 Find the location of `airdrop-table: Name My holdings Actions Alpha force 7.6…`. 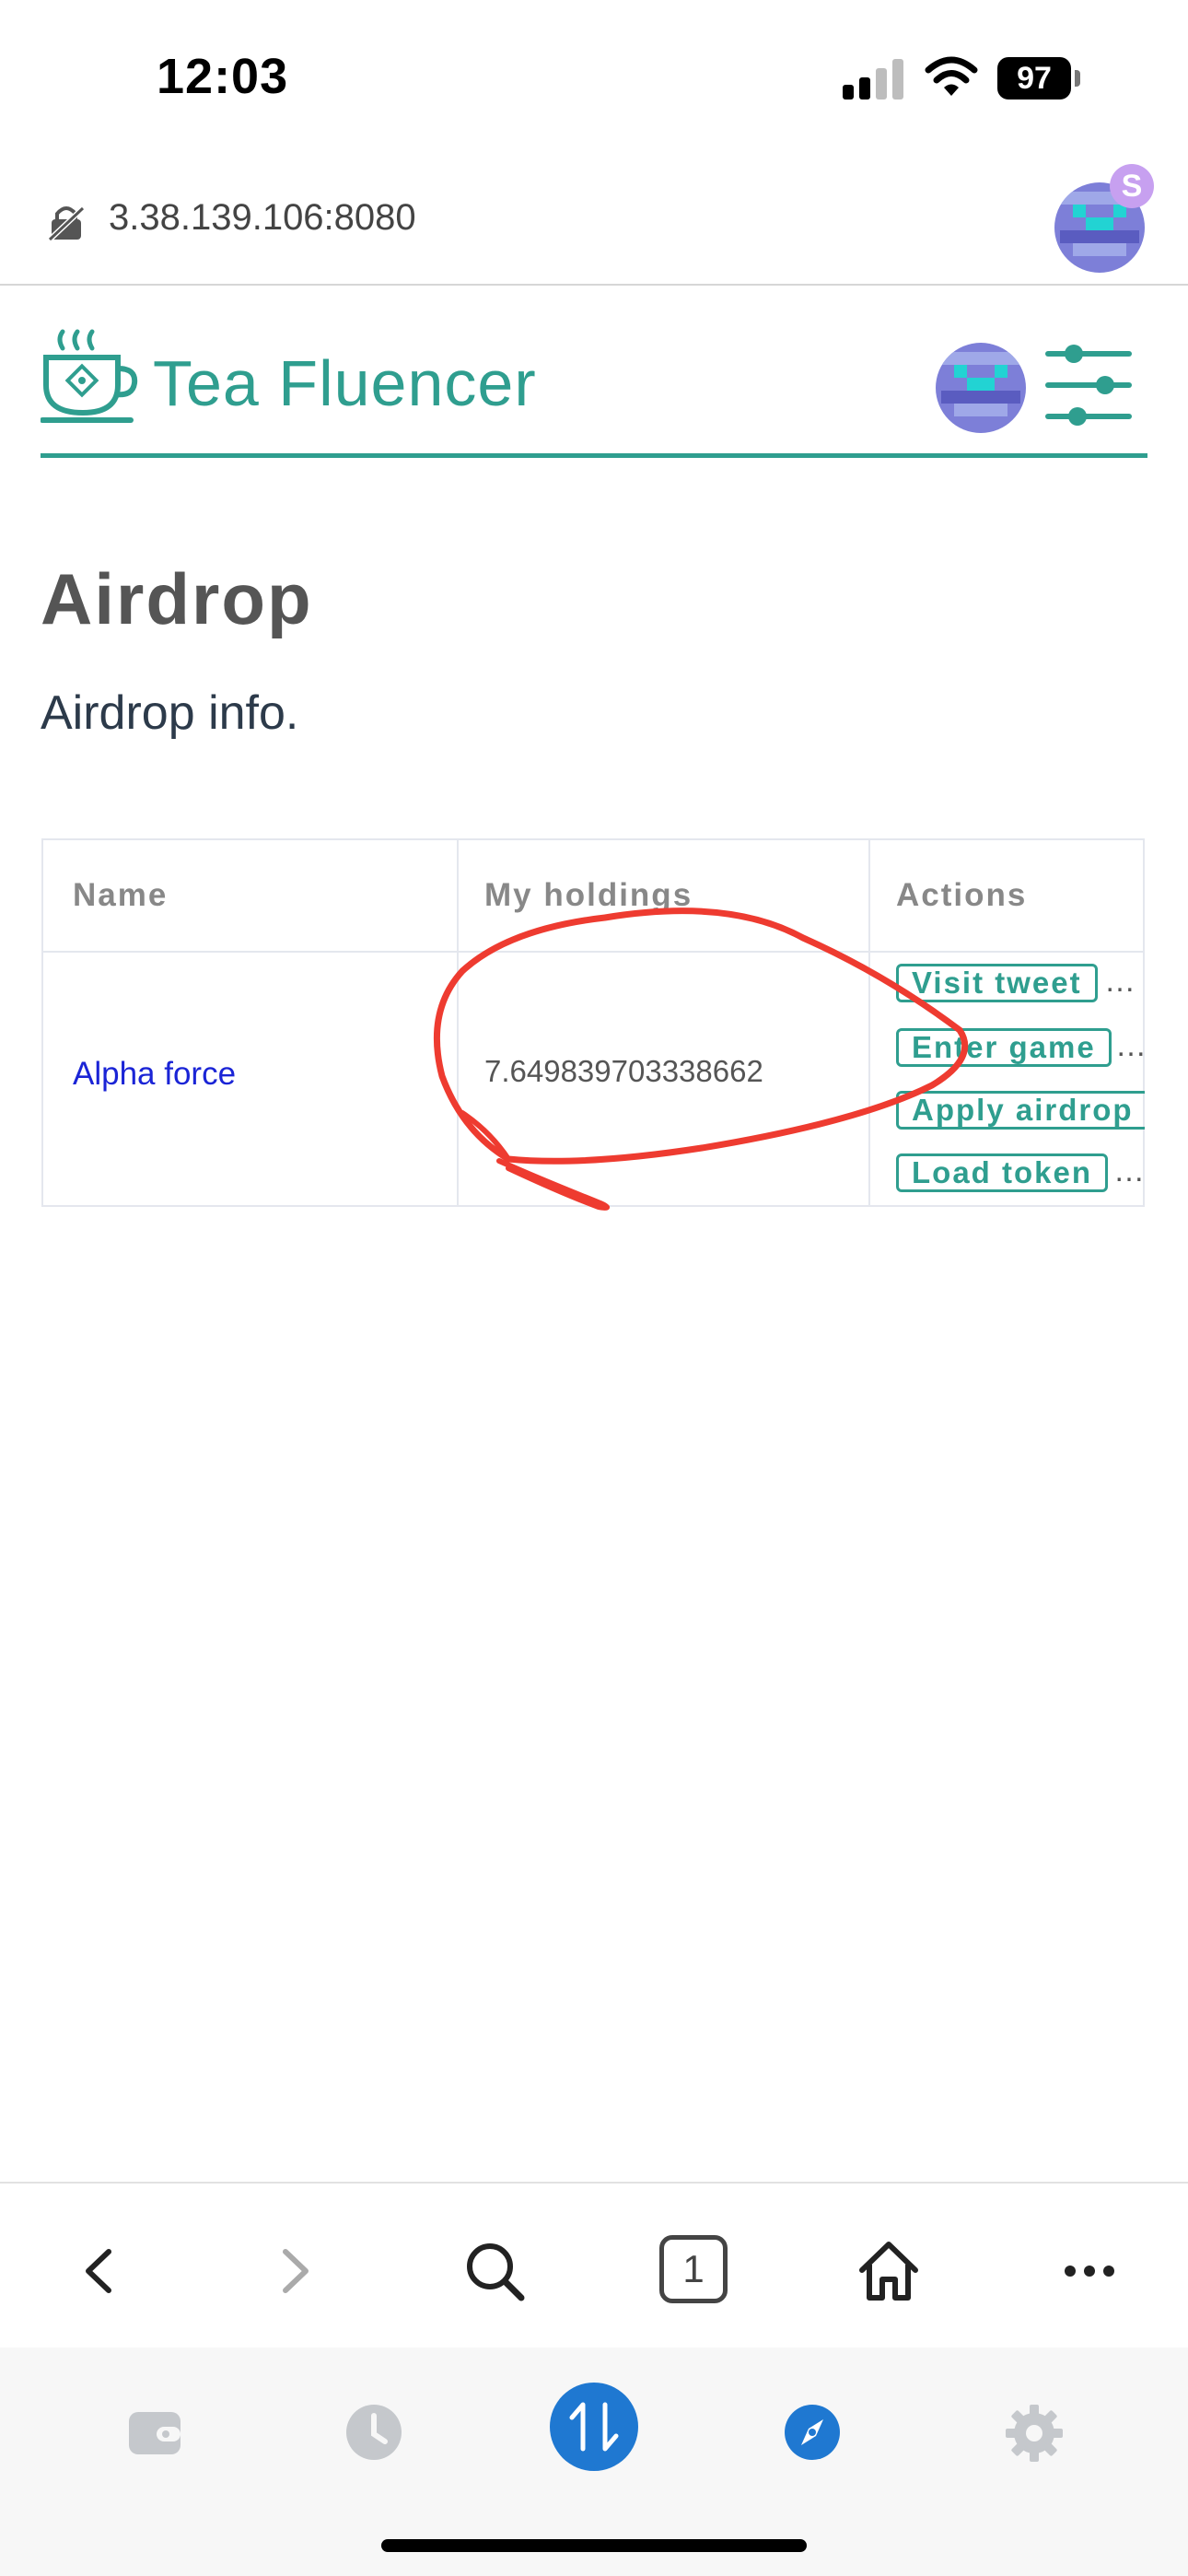

airdrop-table: Name My holdings Actions Alpha force 7.6… is located at coordinates (593, 1022).